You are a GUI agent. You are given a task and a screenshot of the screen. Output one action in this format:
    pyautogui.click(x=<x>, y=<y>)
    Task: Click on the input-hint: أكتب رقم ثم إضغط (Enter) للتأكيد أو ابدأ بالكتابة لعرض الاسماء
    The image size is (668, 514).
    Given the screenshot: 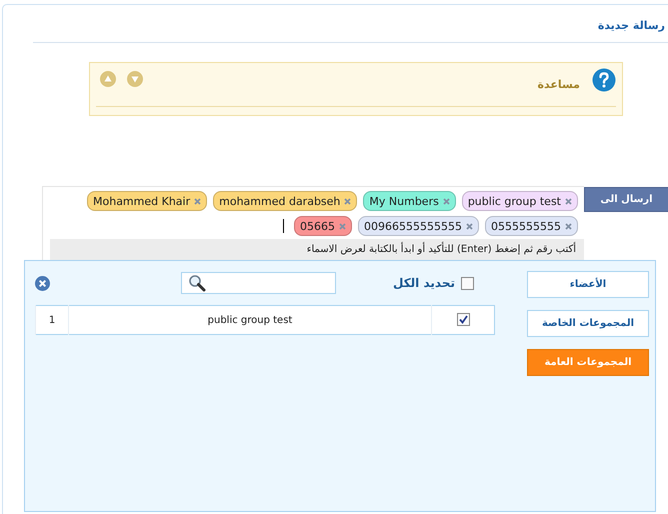 What is the action you would take?
    pyautogui.click(x=317, y=250)
    